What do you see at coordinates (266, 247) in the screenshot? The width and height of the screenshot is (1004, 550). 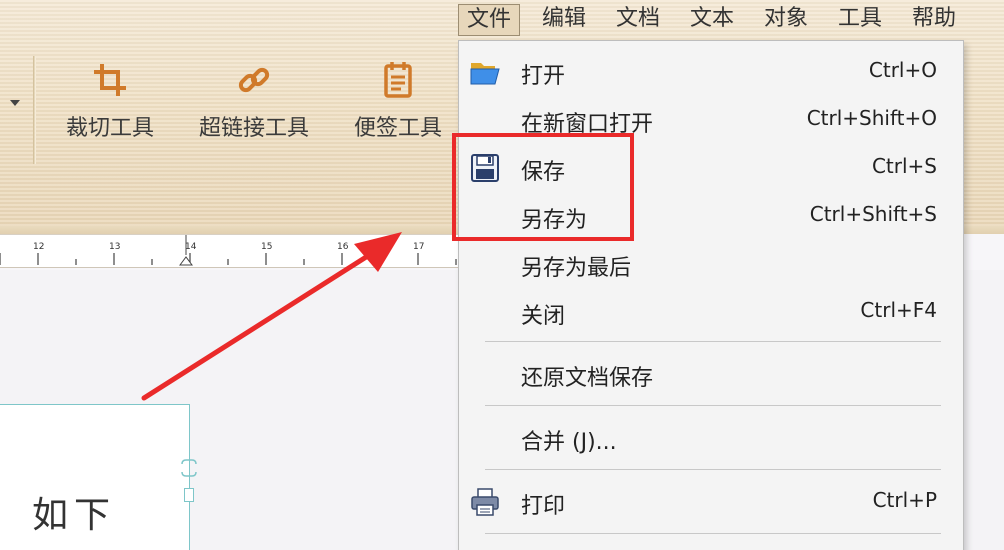 I see `ruler-mark-label: 15` at bounding box center [266, 247].